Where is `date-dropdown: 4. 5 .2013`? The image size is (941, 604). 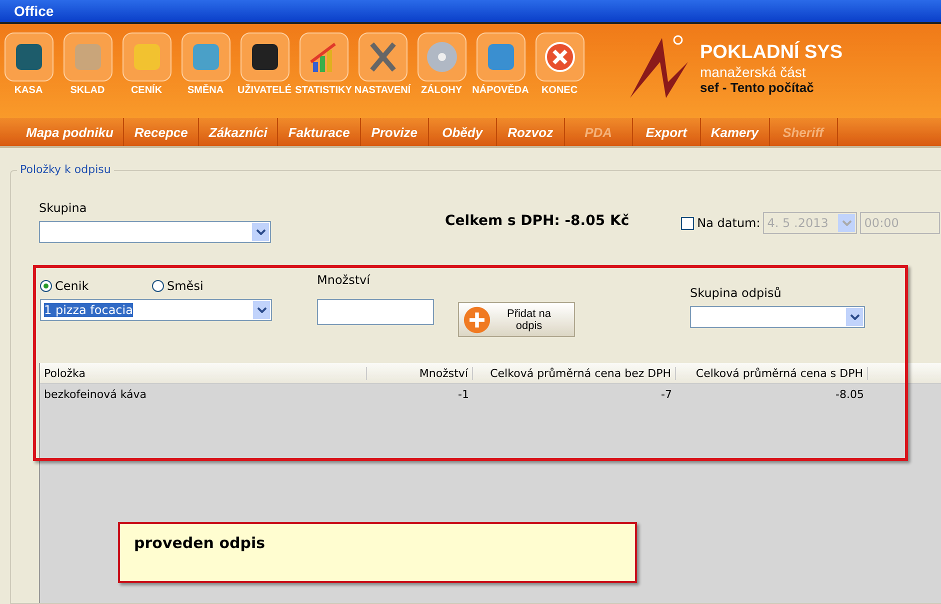 date-dropdown: 4. 5 .2013 is located at coordinates (810, 223).